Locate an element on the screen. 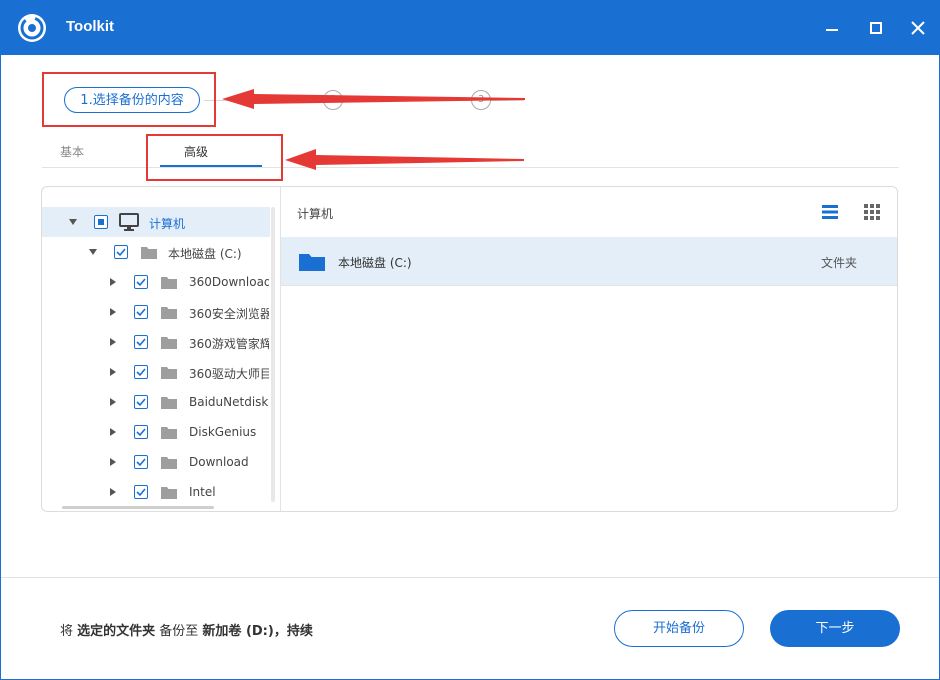 This screenshot has width=940, height=680. close-icon is located at coordinates (918, 28).